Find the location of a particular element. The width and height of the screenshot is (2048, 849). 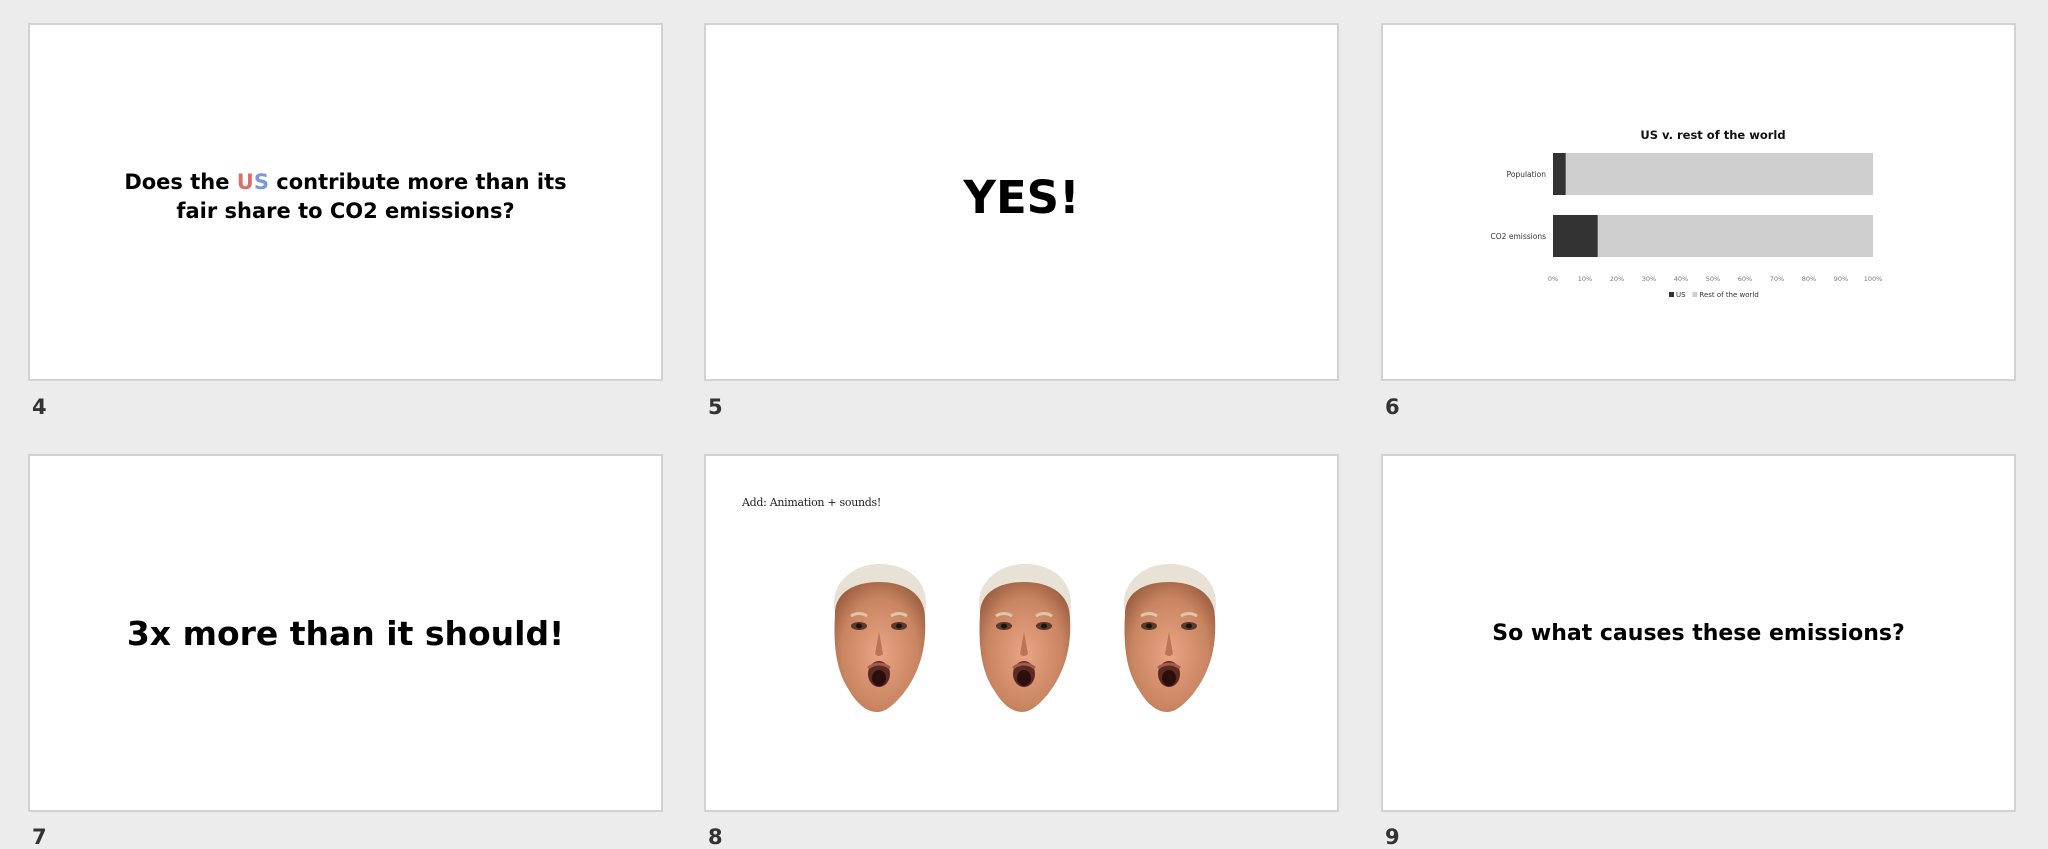

x-tick-label: 0% is located at coordinates (1553, 279).